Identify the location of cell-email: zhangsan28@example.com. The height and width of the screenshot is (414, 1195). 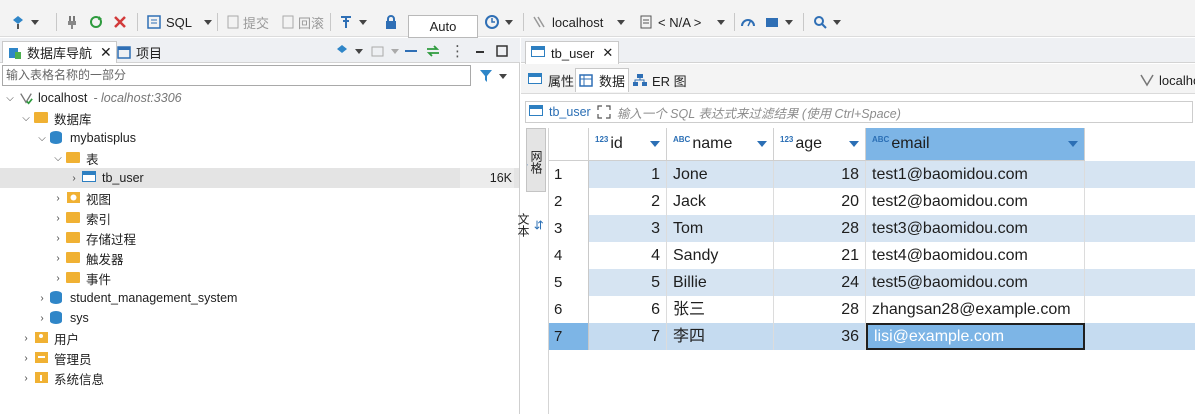
(975, 309).